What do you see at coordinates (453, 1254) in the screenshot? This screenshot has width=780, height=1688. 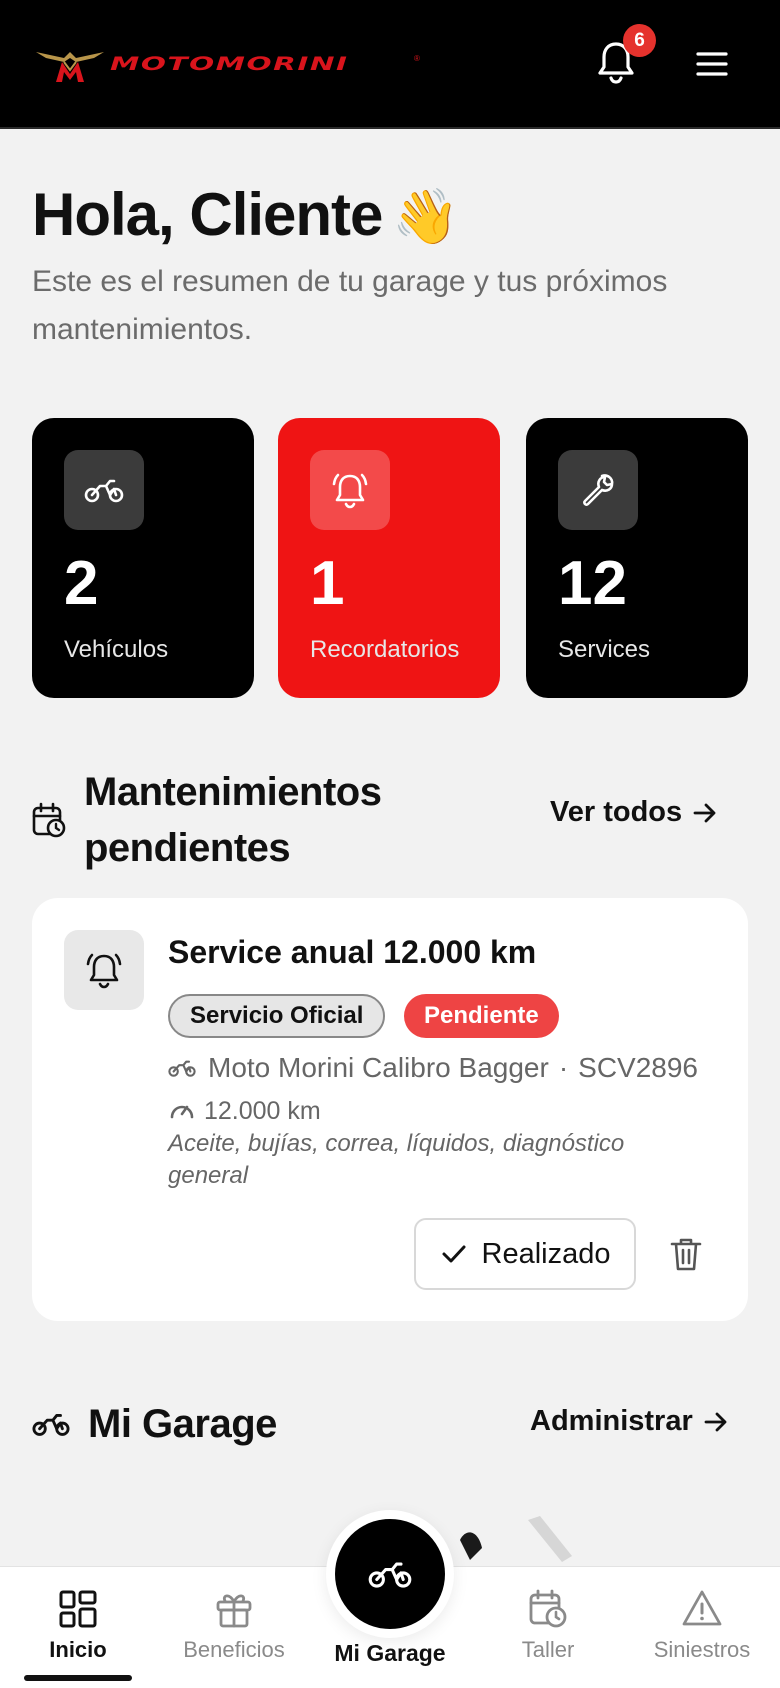 I see `checkmark-icon` at bounding box center [453, 1254].